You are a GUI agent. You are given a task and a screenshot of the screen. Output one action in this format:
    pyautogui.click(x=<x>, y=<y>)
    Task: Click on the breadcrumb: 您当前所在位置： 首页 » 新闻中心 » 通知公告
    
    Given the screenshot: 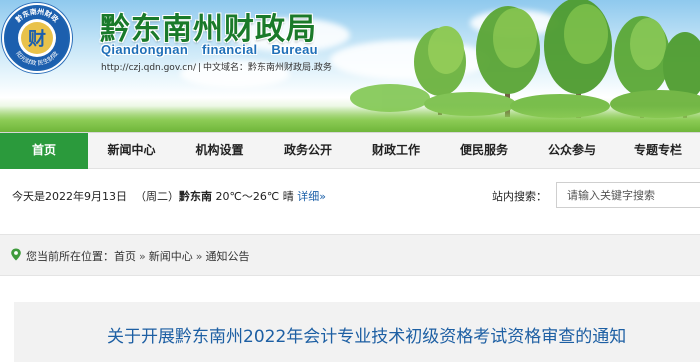 What is the action you would take?
    pyautogui.click(x=129, y=256)
    